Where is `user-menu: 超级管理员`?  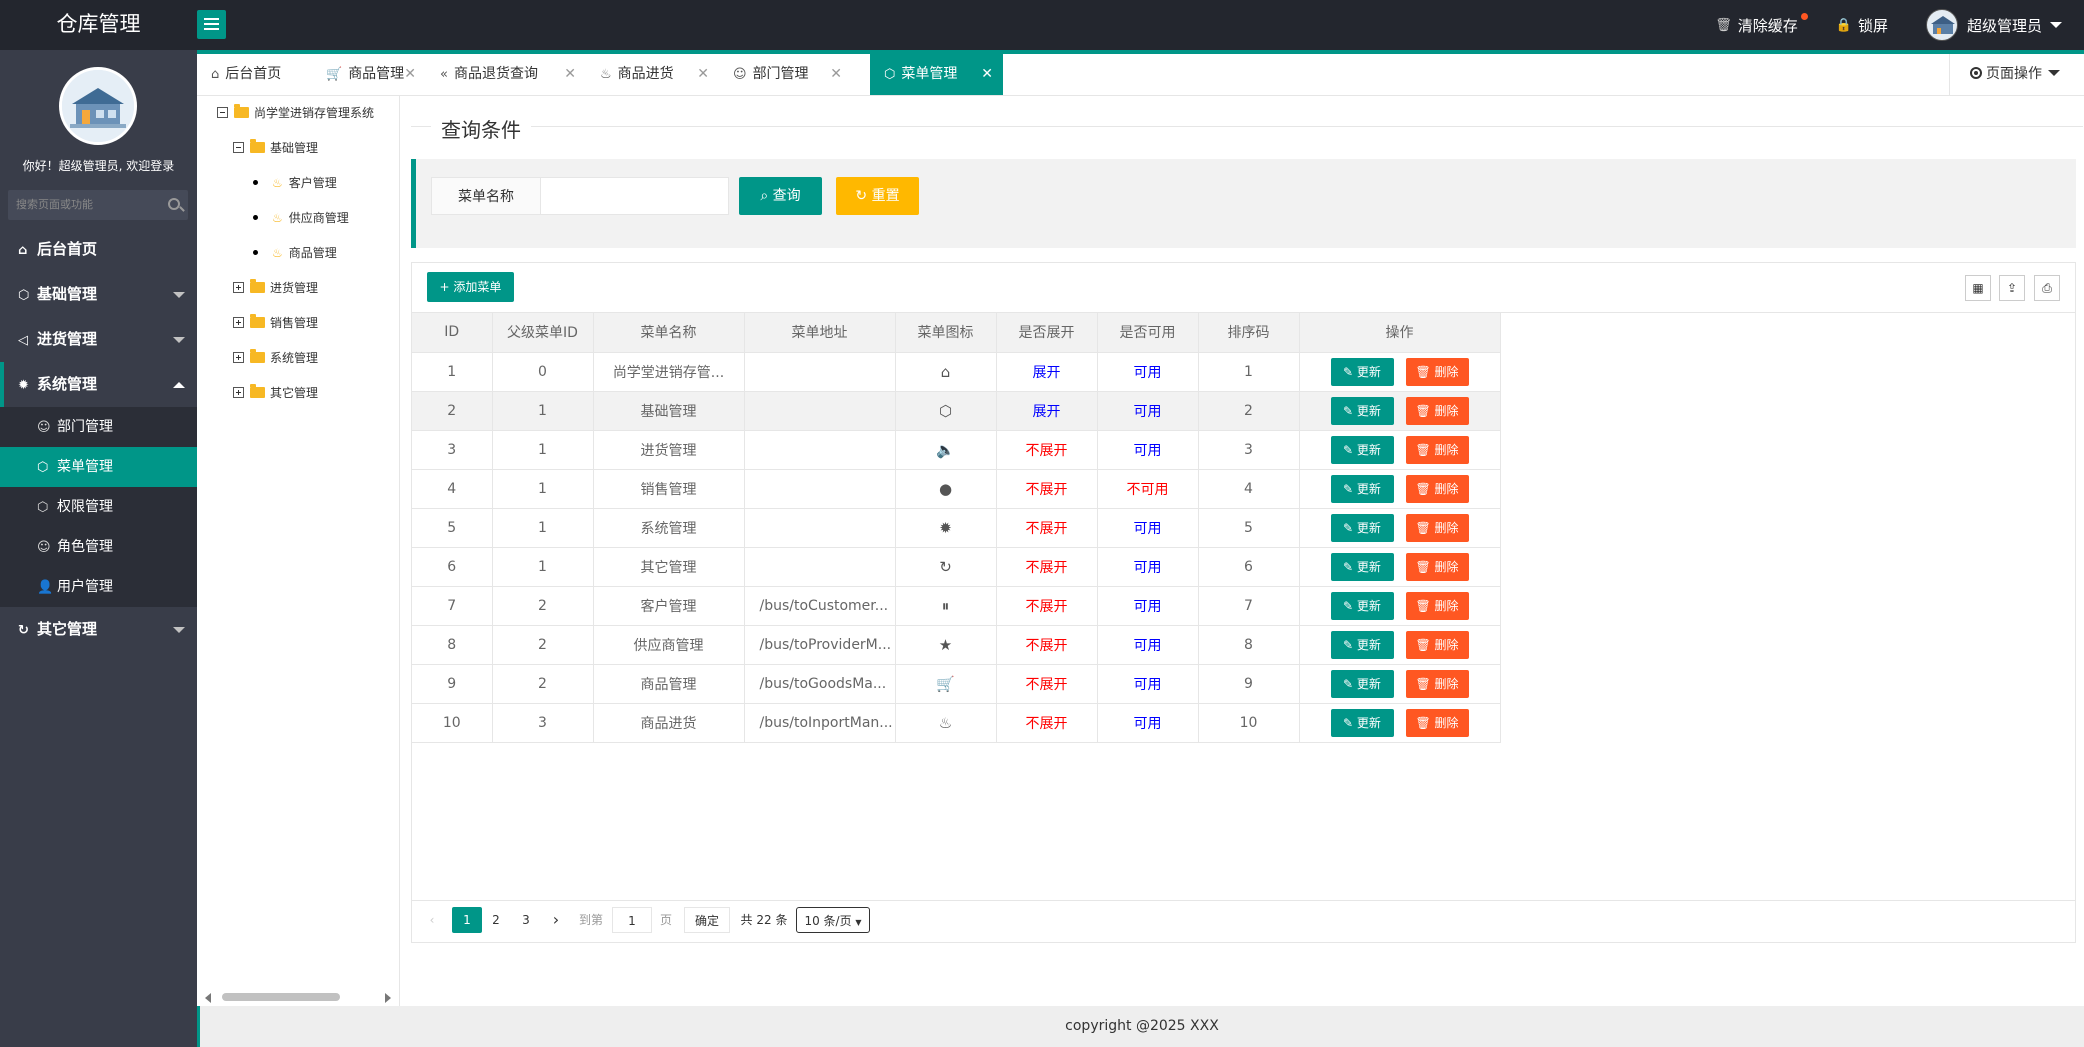
user-menu: 超级管理员 is located at coordinates (1993, 25).